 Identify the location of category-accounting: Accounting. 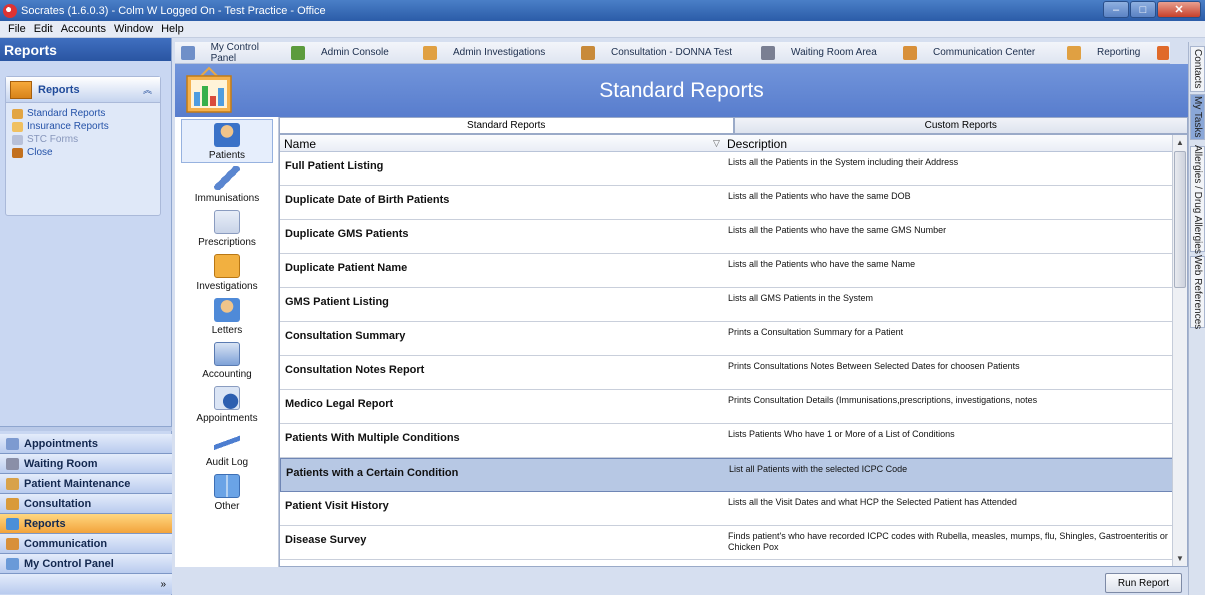
(227, 361).